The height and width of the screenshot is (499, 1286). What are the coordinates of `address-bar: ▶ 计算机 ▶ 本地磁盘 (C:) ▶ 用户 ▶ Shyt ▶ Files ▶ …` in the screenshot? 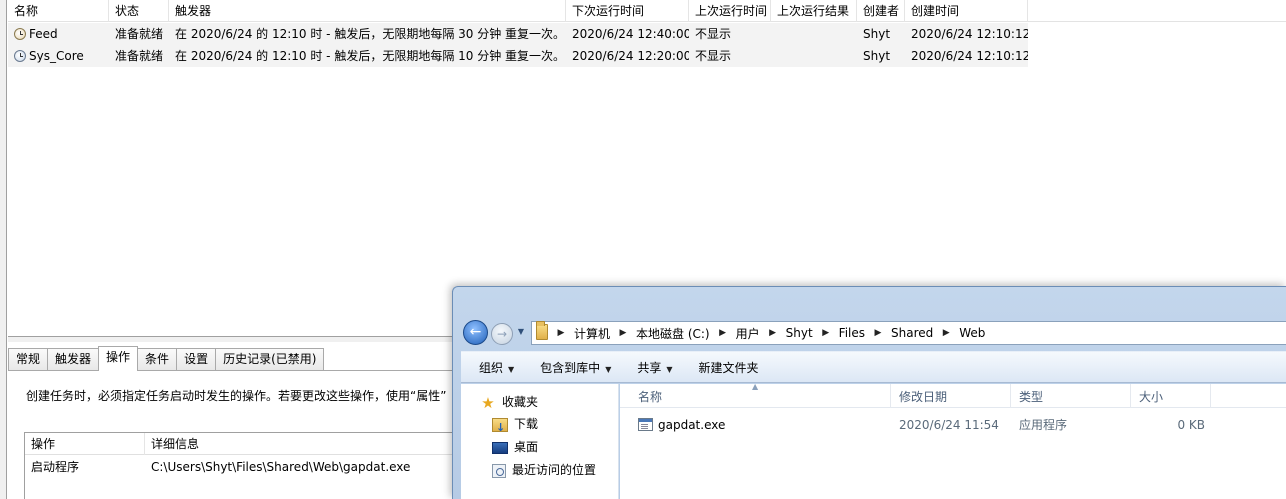 It's located at (908, 333).